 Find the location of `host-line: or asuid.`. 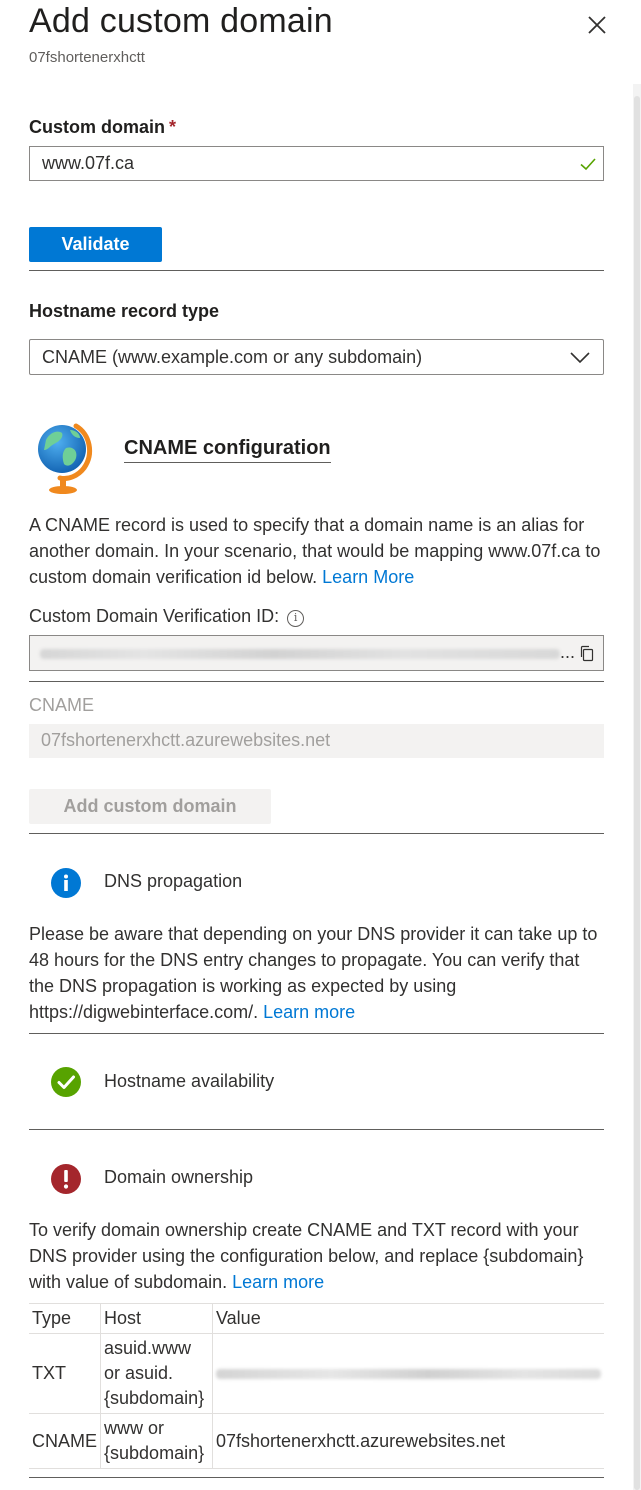

host-line: or asuid. is located at coordinates (139, 1373).